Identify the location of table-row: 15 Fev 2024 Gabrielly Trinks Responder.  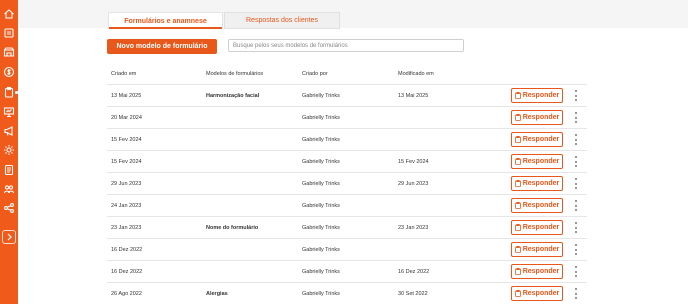
(347, 139).